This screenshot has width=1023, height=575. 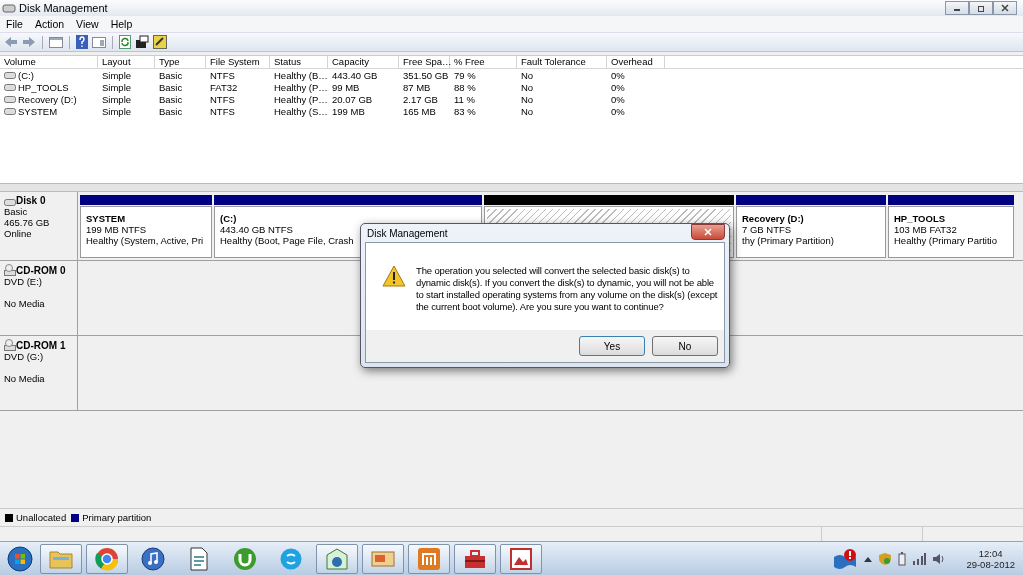 I want to click on partition-info: Healthy (Primary Partitio, so click(x=945, y=240).